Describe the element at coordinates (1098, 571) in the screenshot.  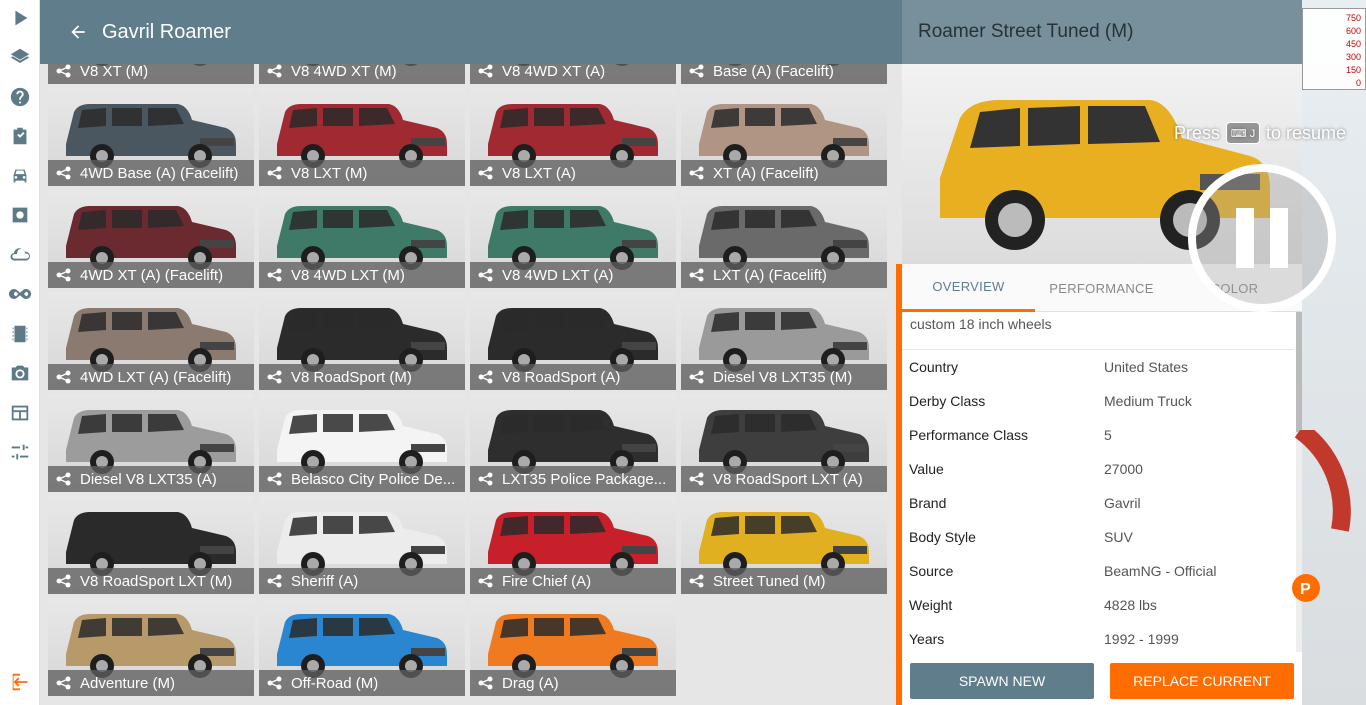
I see `detail-row: Source BeamNG - Official` at that location.